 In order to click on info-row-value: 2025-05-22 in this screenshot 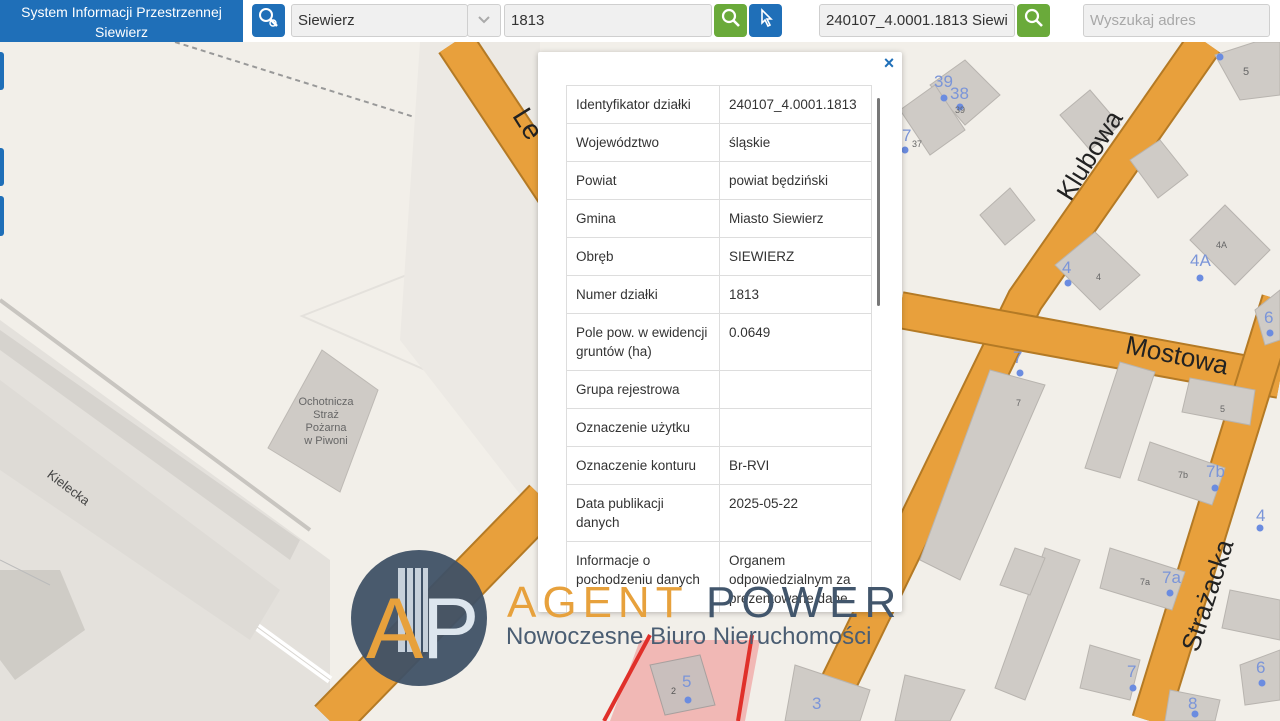, I will do `click(795, 513)`.